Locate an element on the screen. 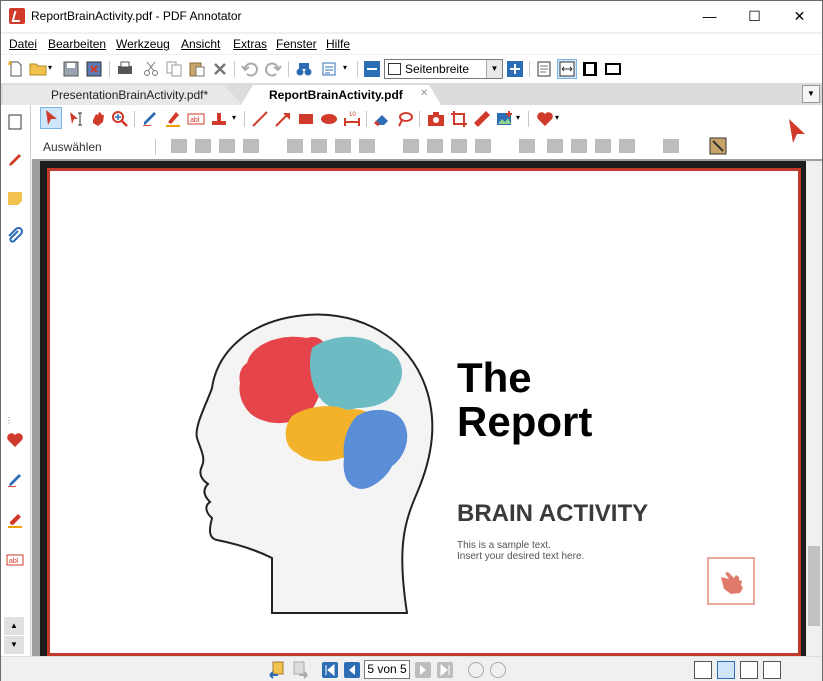 Image resolution: width=823 pixels, height=681 pixels. unlock-icon is located at coordinates (251, 146).